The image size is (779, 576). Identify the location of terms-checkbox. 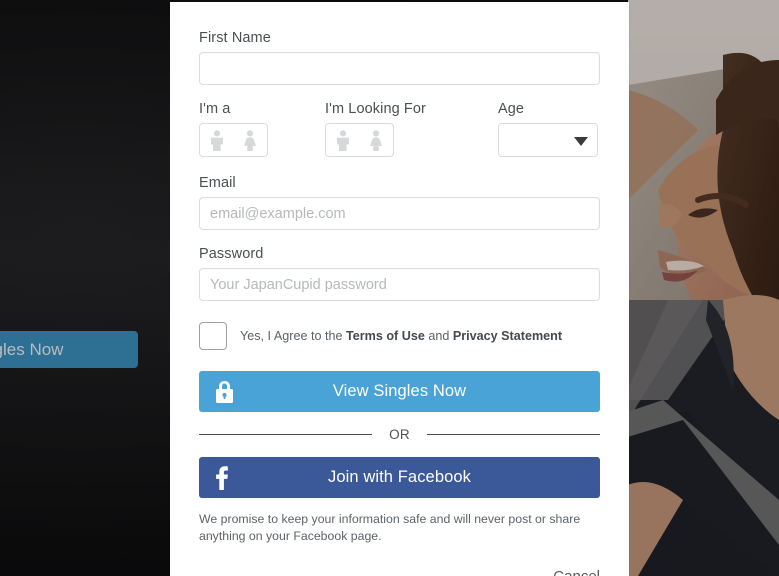
(213, 336).